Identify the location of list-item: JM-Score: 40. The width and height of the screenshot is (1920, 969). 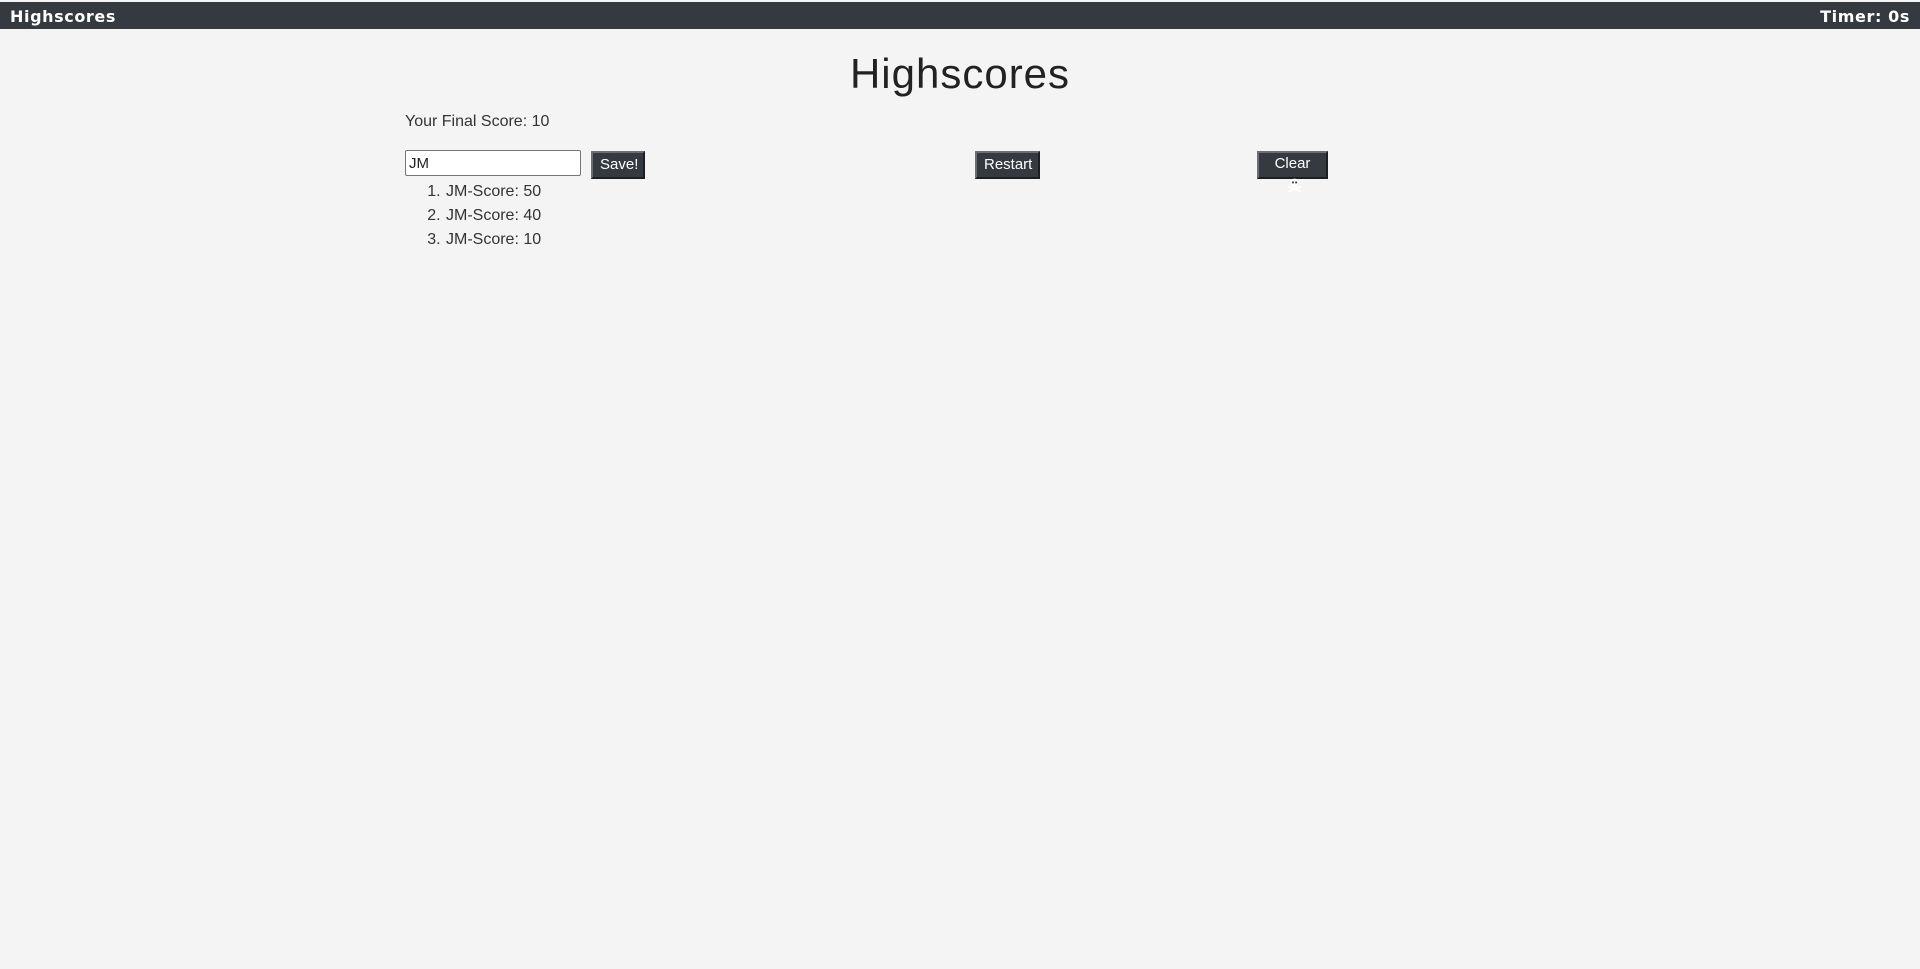
(493, 216).